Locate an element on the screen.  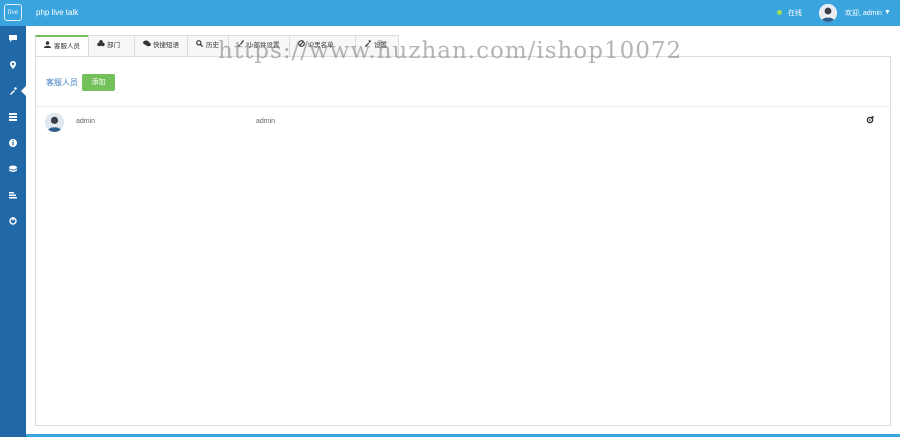
brush-icon is located at coordinates (242, 46).